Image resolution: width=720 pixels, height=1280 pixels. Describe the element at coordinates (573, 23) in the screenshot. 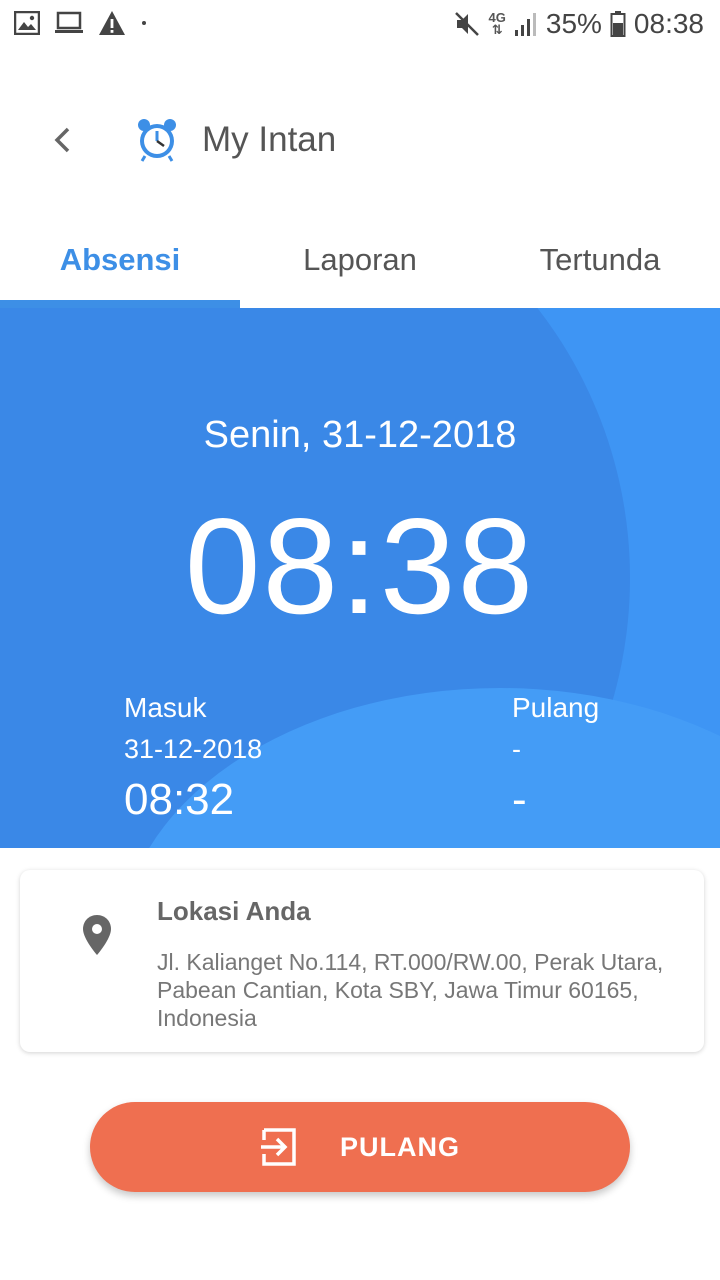

I see `battery-percent: 35%` at that location.